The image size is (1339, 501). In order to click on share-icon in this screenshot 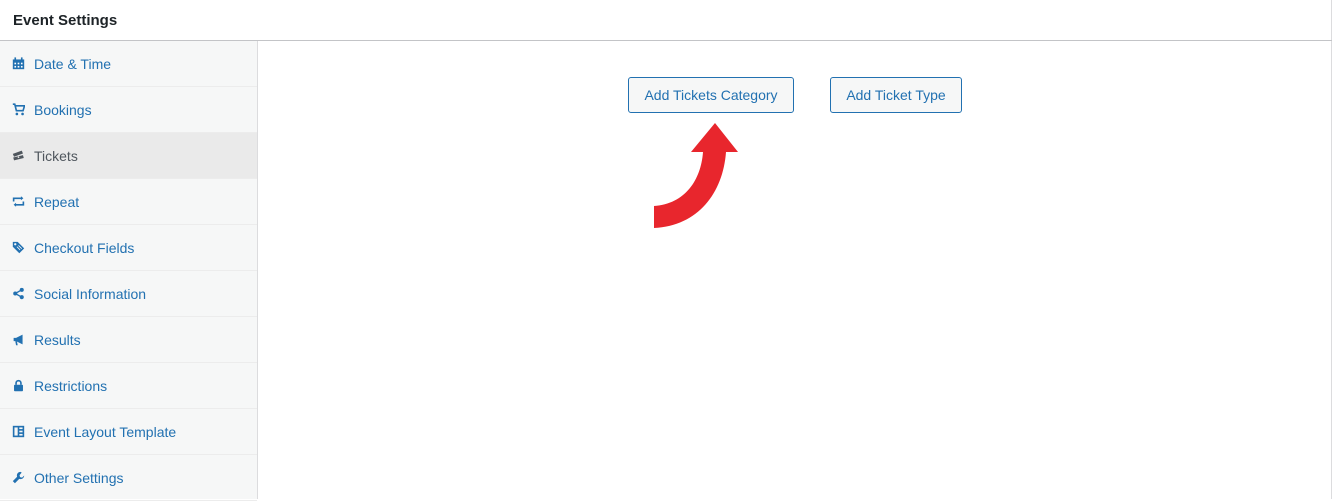, I will do `click(18, 294)`.